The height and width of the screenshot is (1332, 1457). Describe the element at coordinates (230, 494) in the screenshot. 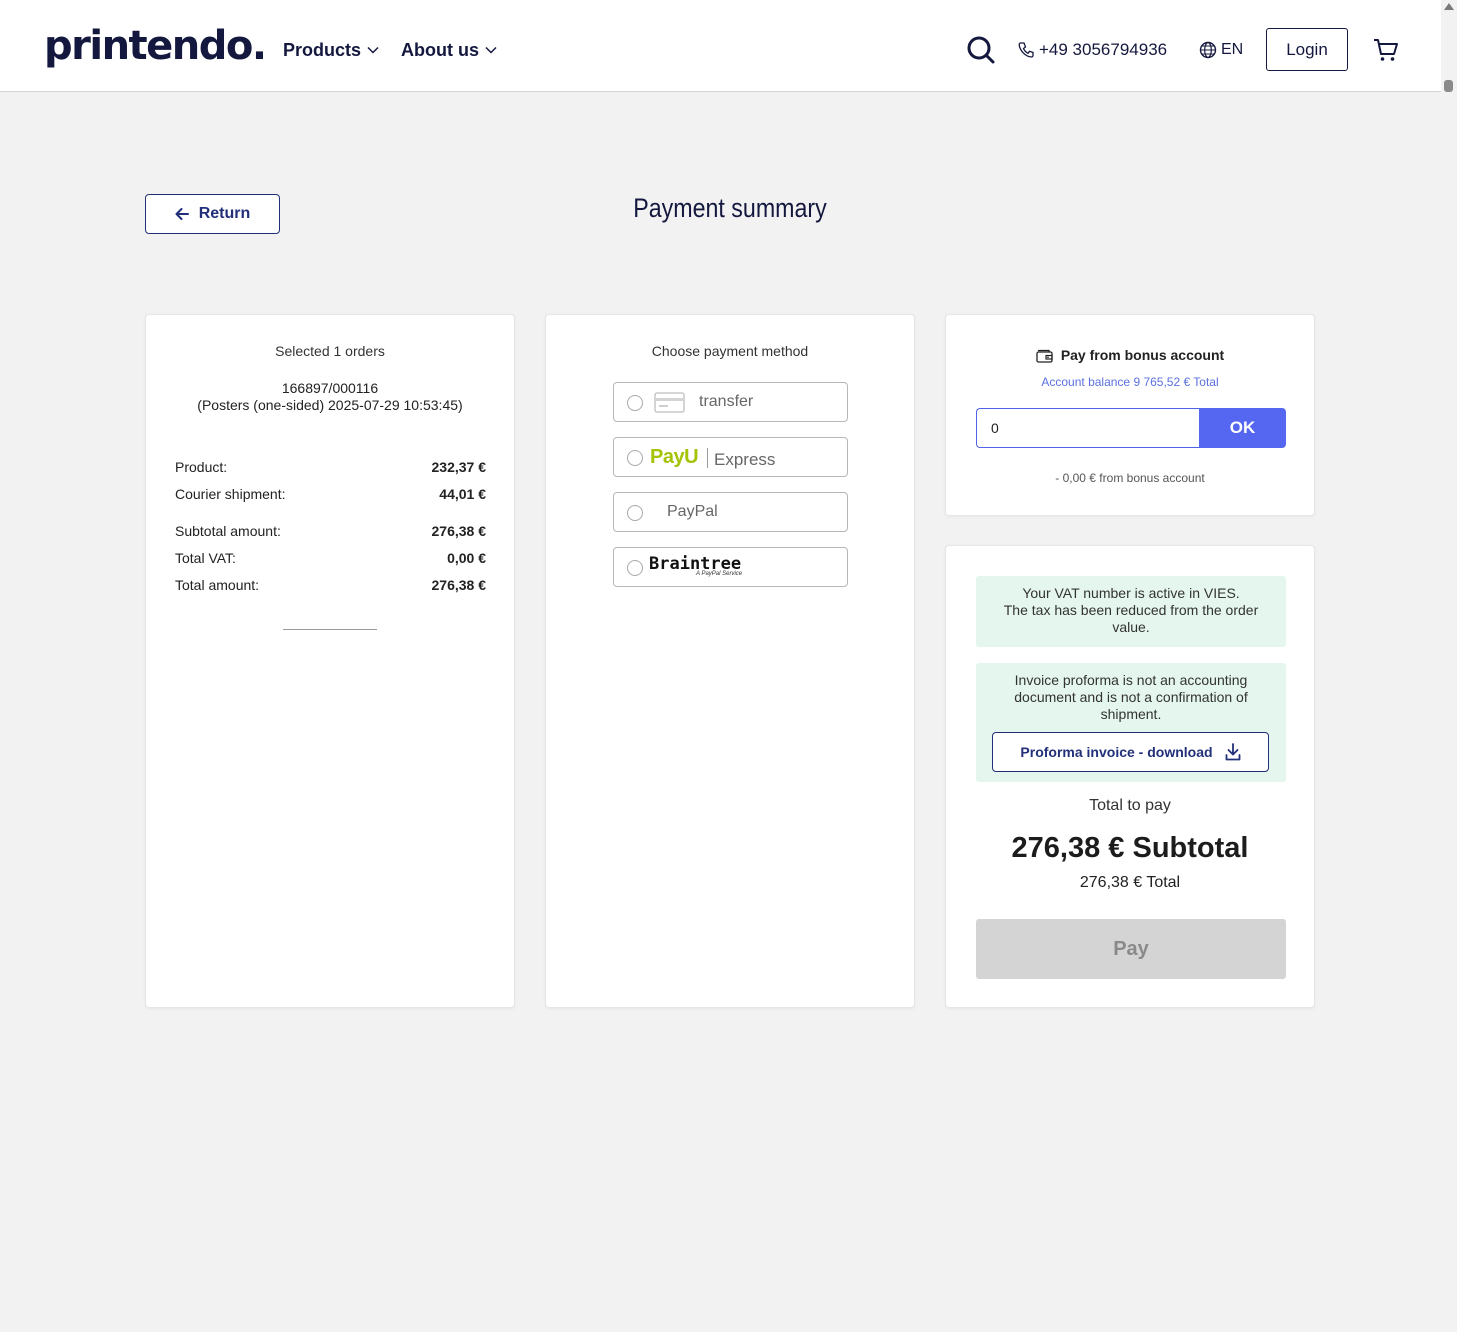

I see `row-label: Courier shipment:` at that location.